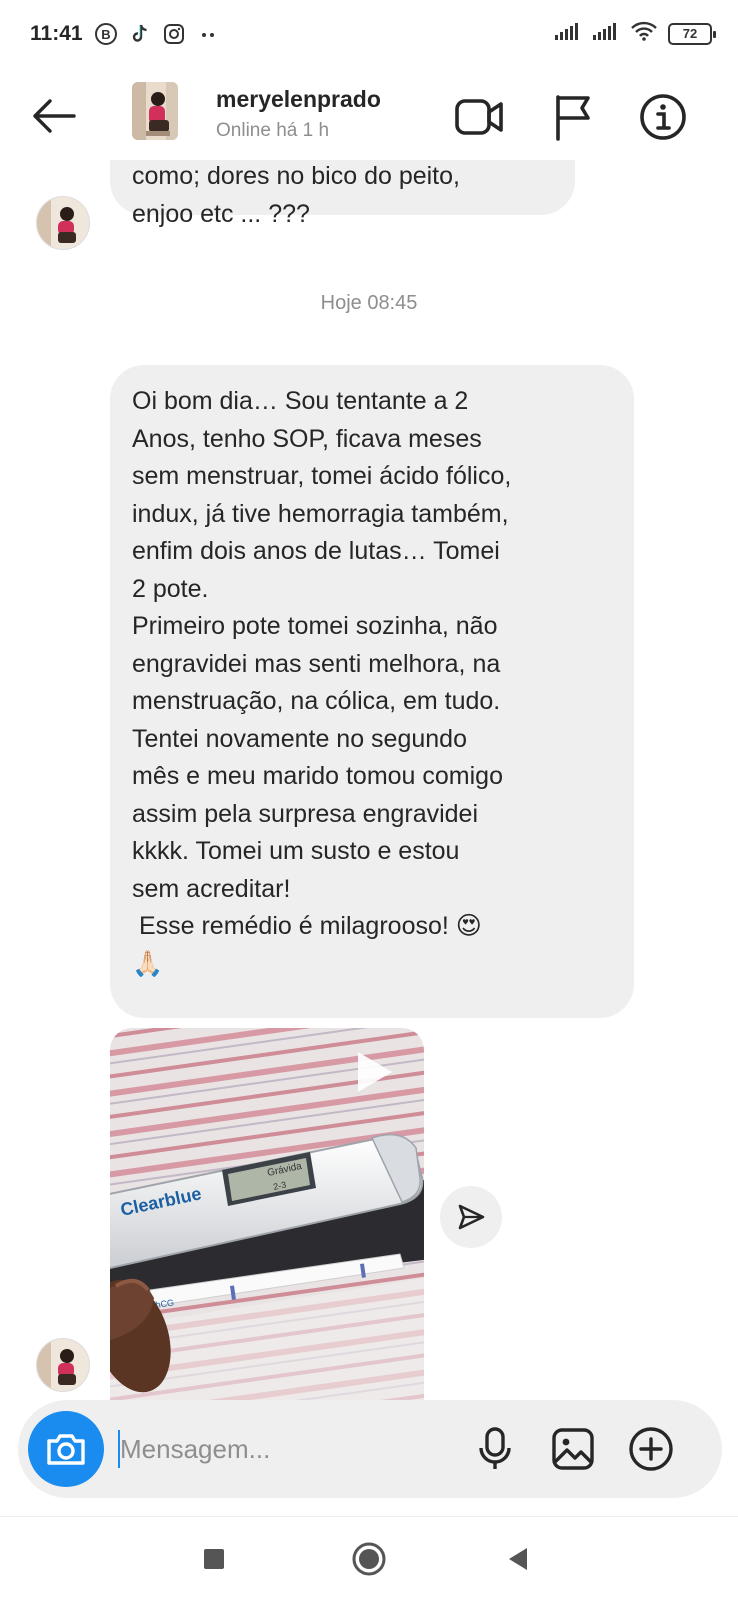 The image size is (738, 1600). I want to click on flag-icon, so click(573, 118).